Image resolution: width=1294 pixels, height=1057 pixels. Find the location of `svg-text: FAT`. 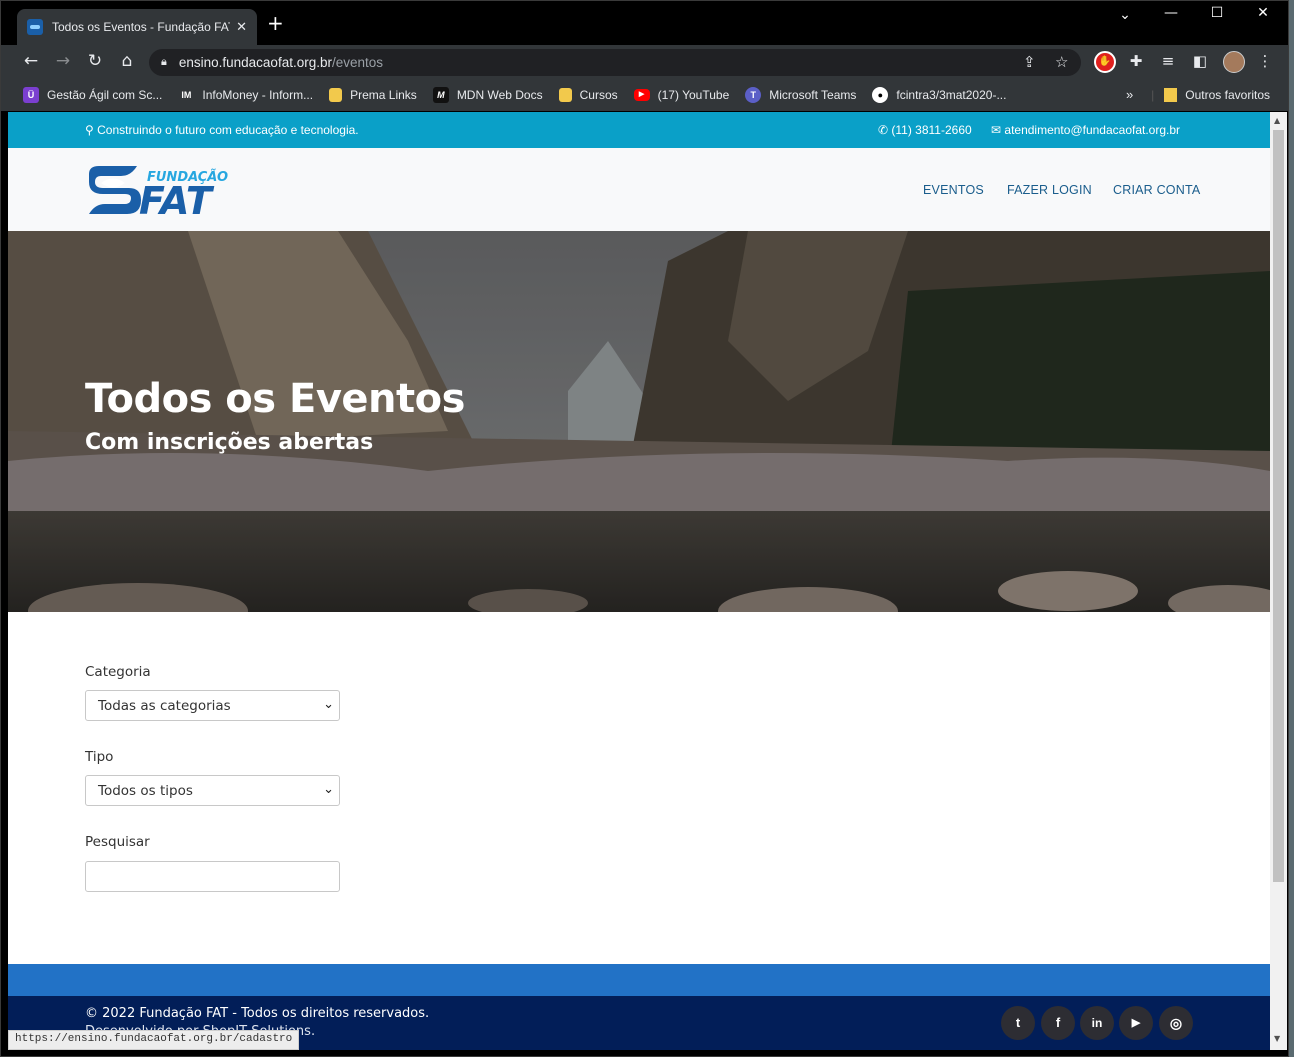

svg-text: FAT is located at coordinates (177, 197).